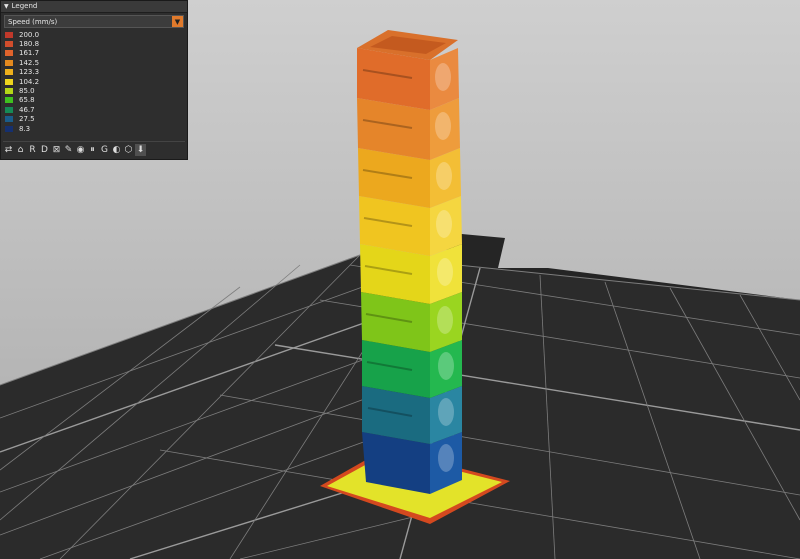 The height and width of the screenshot is (559, 800). Describe the element at coordinates (68, 150) in the screenshot. I see `tool-change-icon: ✎` at that location.